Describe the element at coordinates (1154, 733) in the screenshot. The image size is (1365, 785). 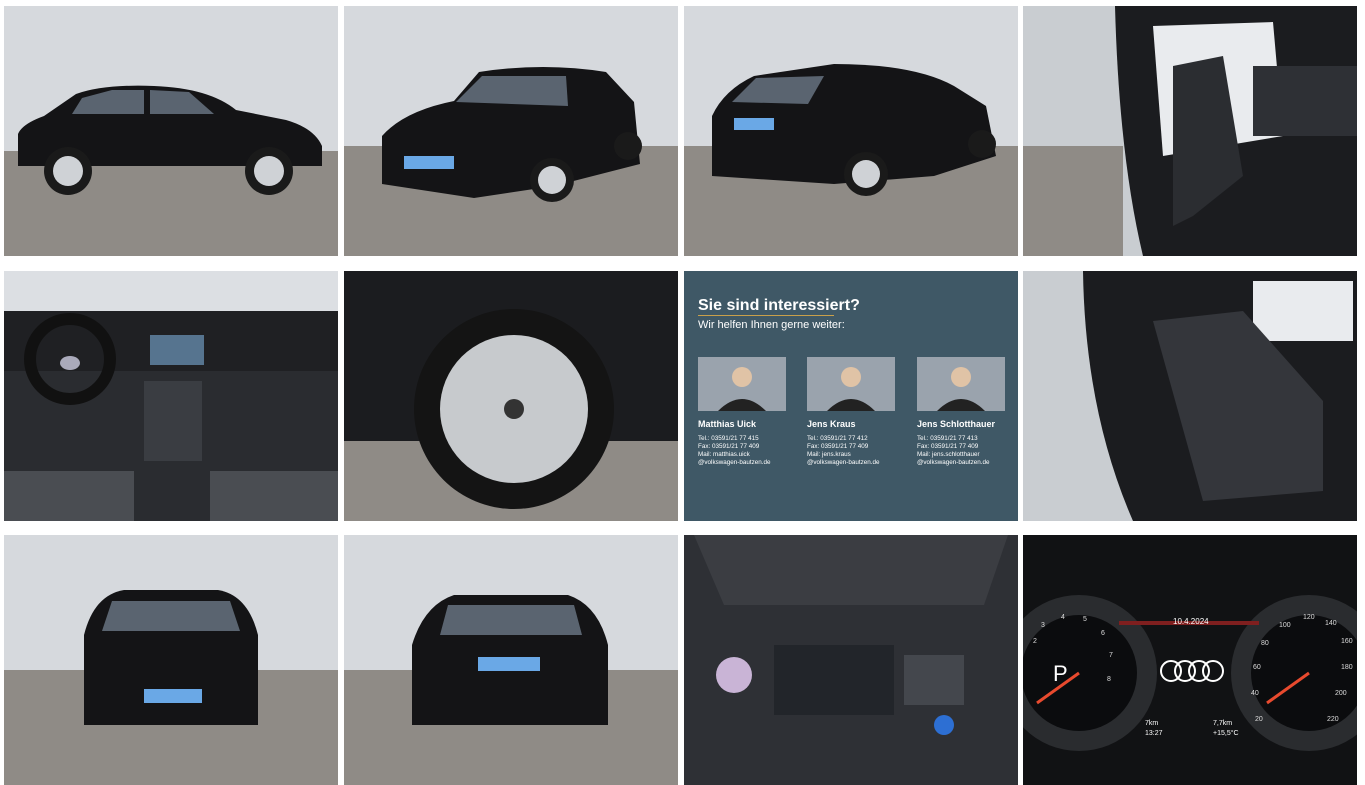
I see `time-display: 13:27` at that location.